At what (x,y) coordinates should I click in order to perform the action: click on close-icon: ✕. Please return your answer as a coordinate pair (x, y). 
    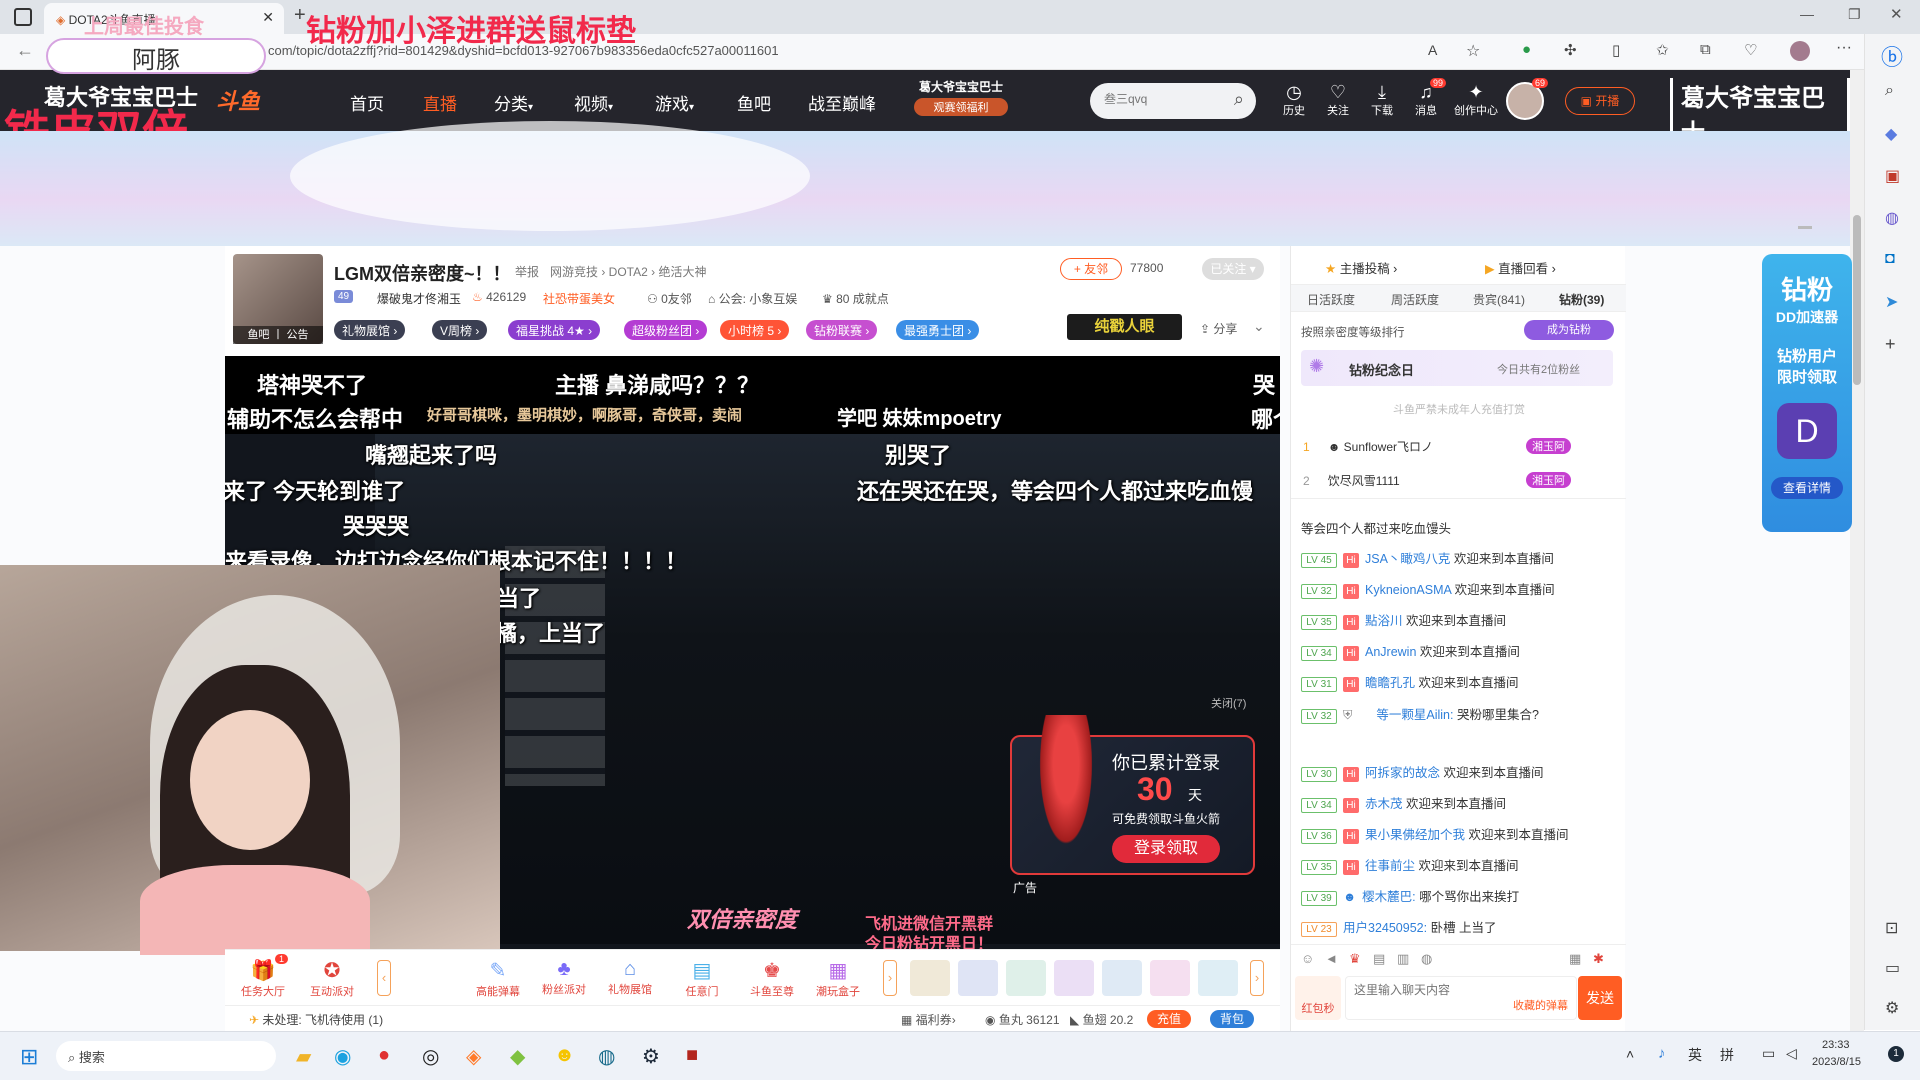
    Looking at the image, I should click on (268, 17).